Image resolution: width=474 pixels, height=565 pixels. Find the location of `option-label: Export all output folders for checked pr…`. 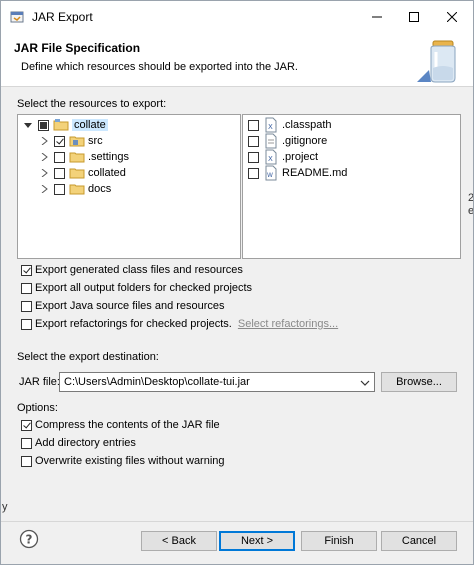

option-label: Export all output folders for checked pr… is located at coordinates (144, 288).